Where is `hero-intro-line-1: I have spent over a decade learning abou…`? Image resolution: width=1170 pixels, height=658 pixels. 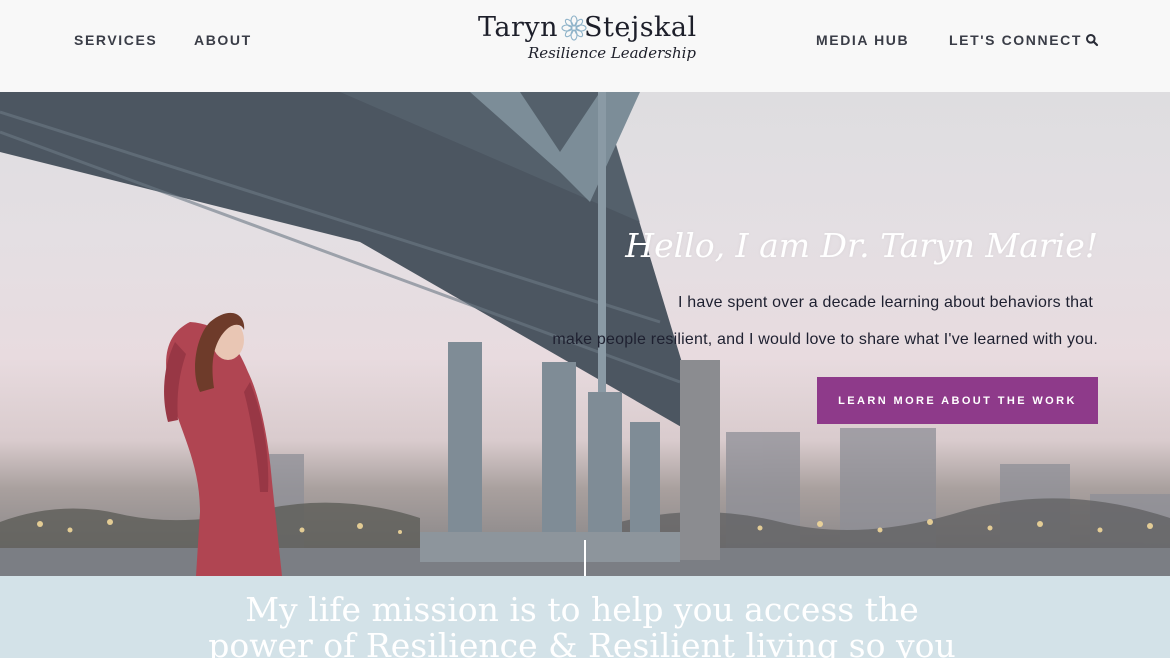 hero-intro-line-1: I have spent over a decade learning abou… is located at coordinates (885, 302).